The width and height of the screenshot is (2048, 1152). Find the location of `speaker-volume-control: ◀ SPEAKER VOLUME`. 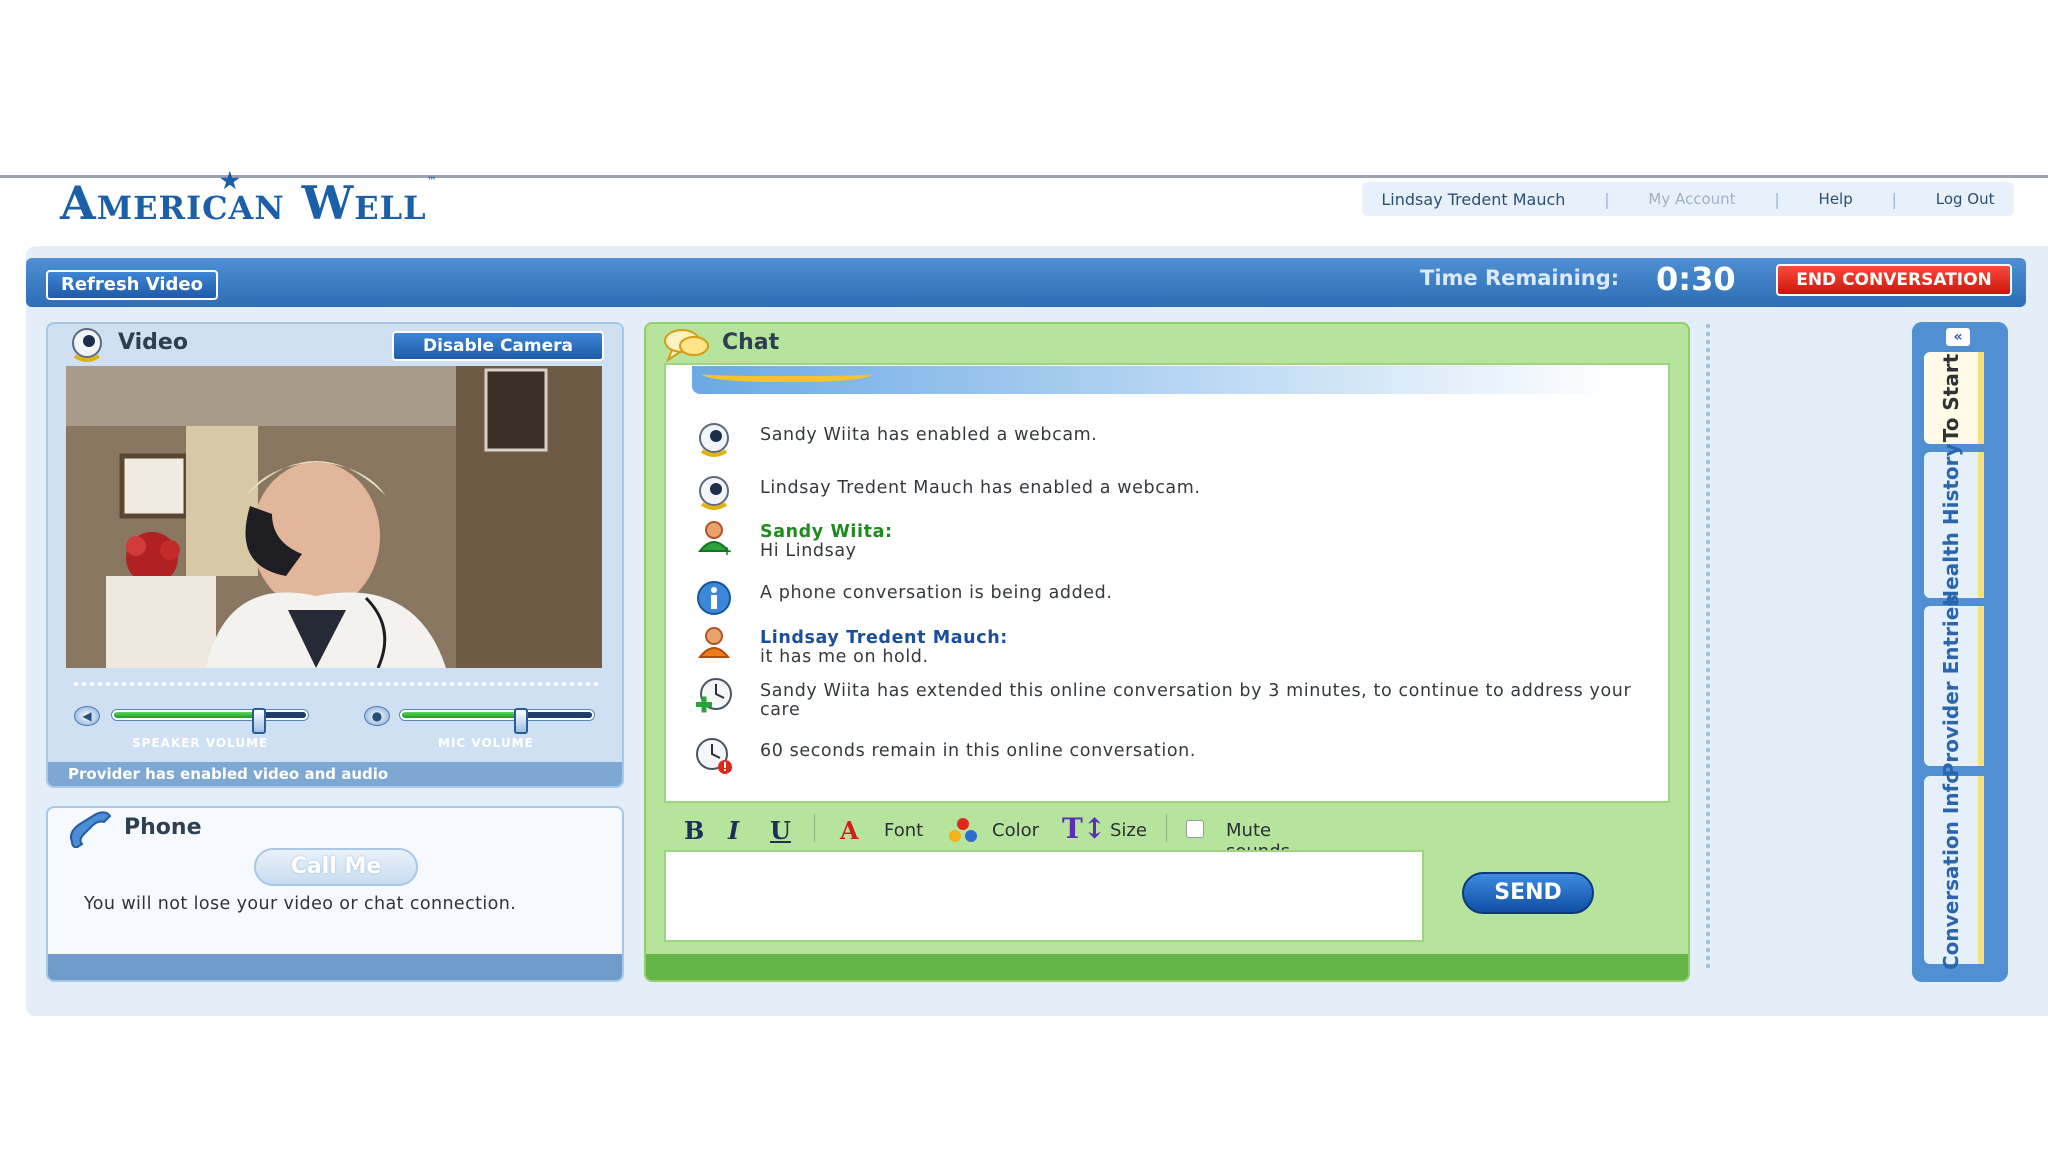

speaker-volume-control: ◀ SPEAKER VOLUME is located at coordinates (192, 728).